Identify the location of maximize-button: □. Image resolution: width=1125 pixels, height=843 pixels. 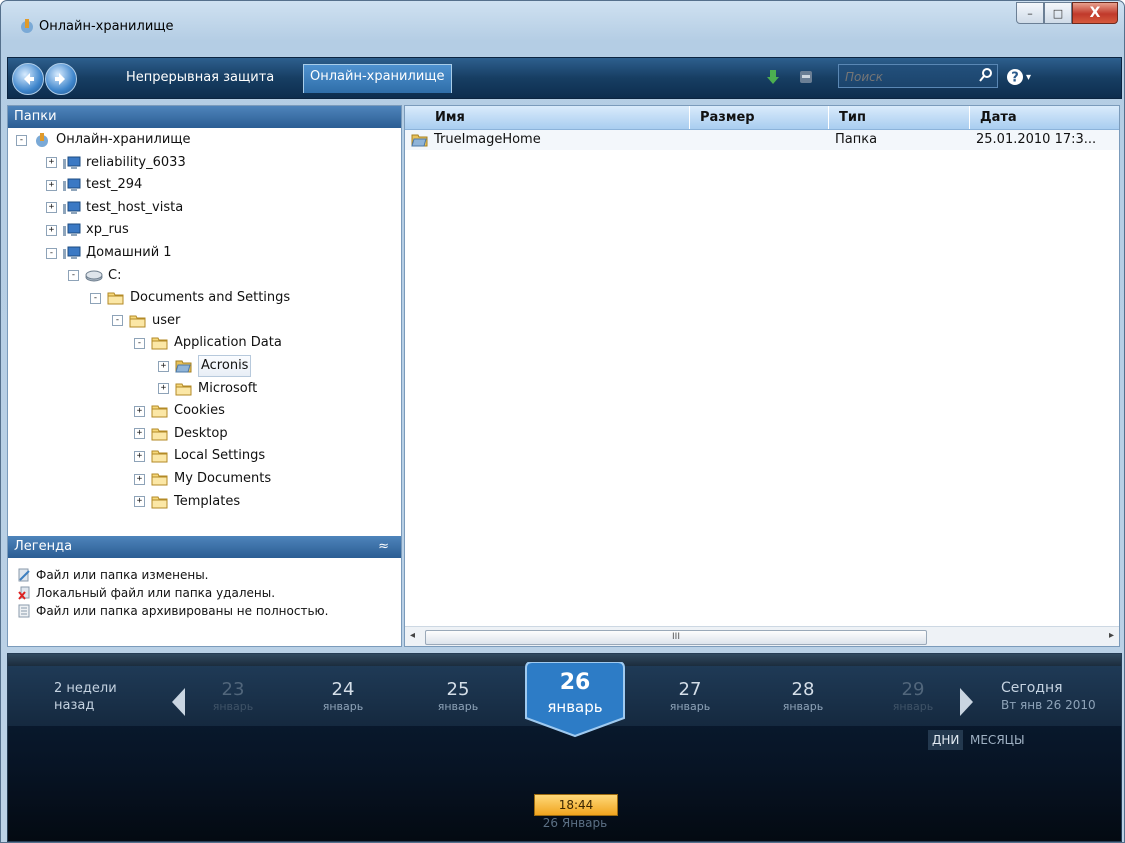
(1058, 13).